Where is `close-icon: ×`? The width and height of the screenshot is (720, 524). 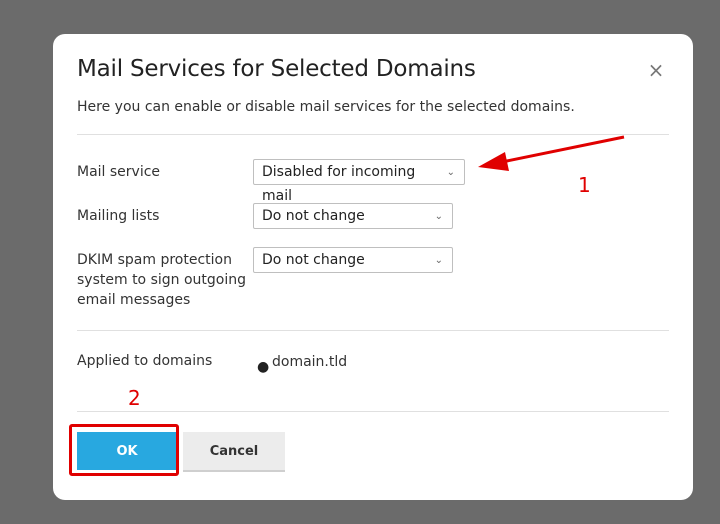 close-icon: × is located at coordinates (656, 70).